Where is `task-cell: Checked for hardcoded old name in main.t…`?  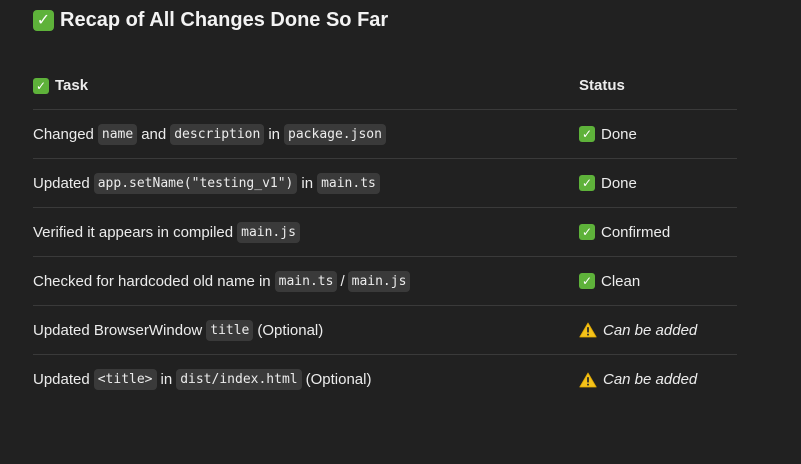
task-cell: Checked for hardcoded old name in main.t… is located at coordinates (306, 281).